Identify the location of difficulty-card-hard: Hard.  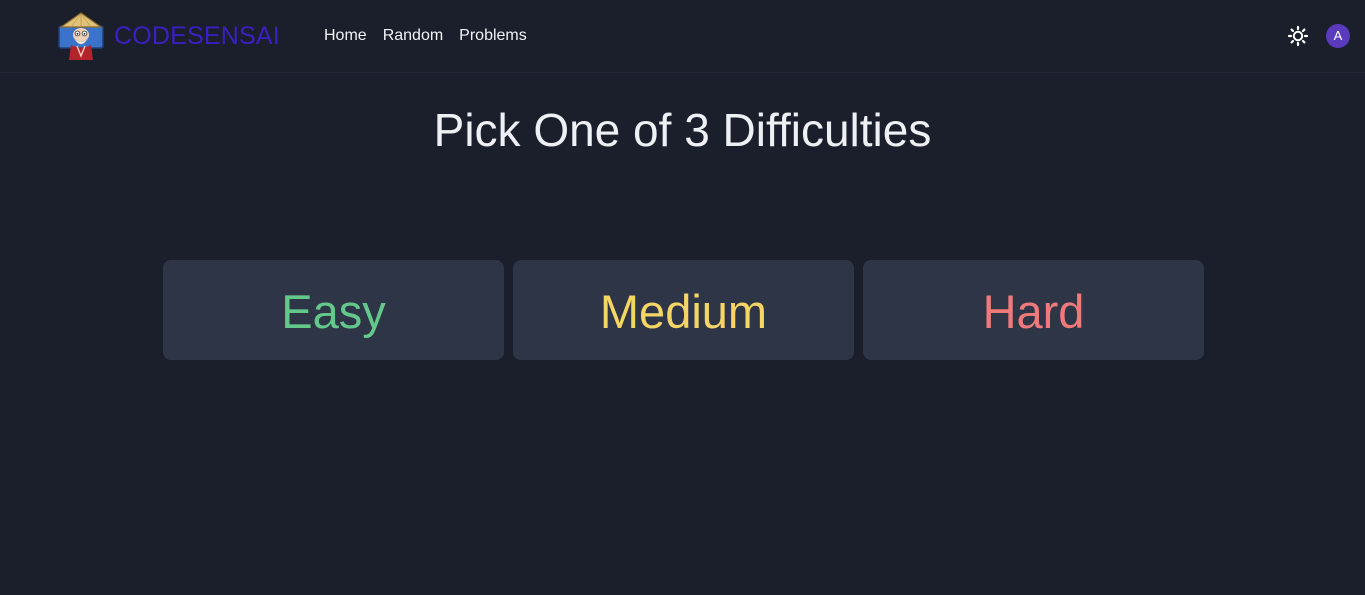
(1033, 310).